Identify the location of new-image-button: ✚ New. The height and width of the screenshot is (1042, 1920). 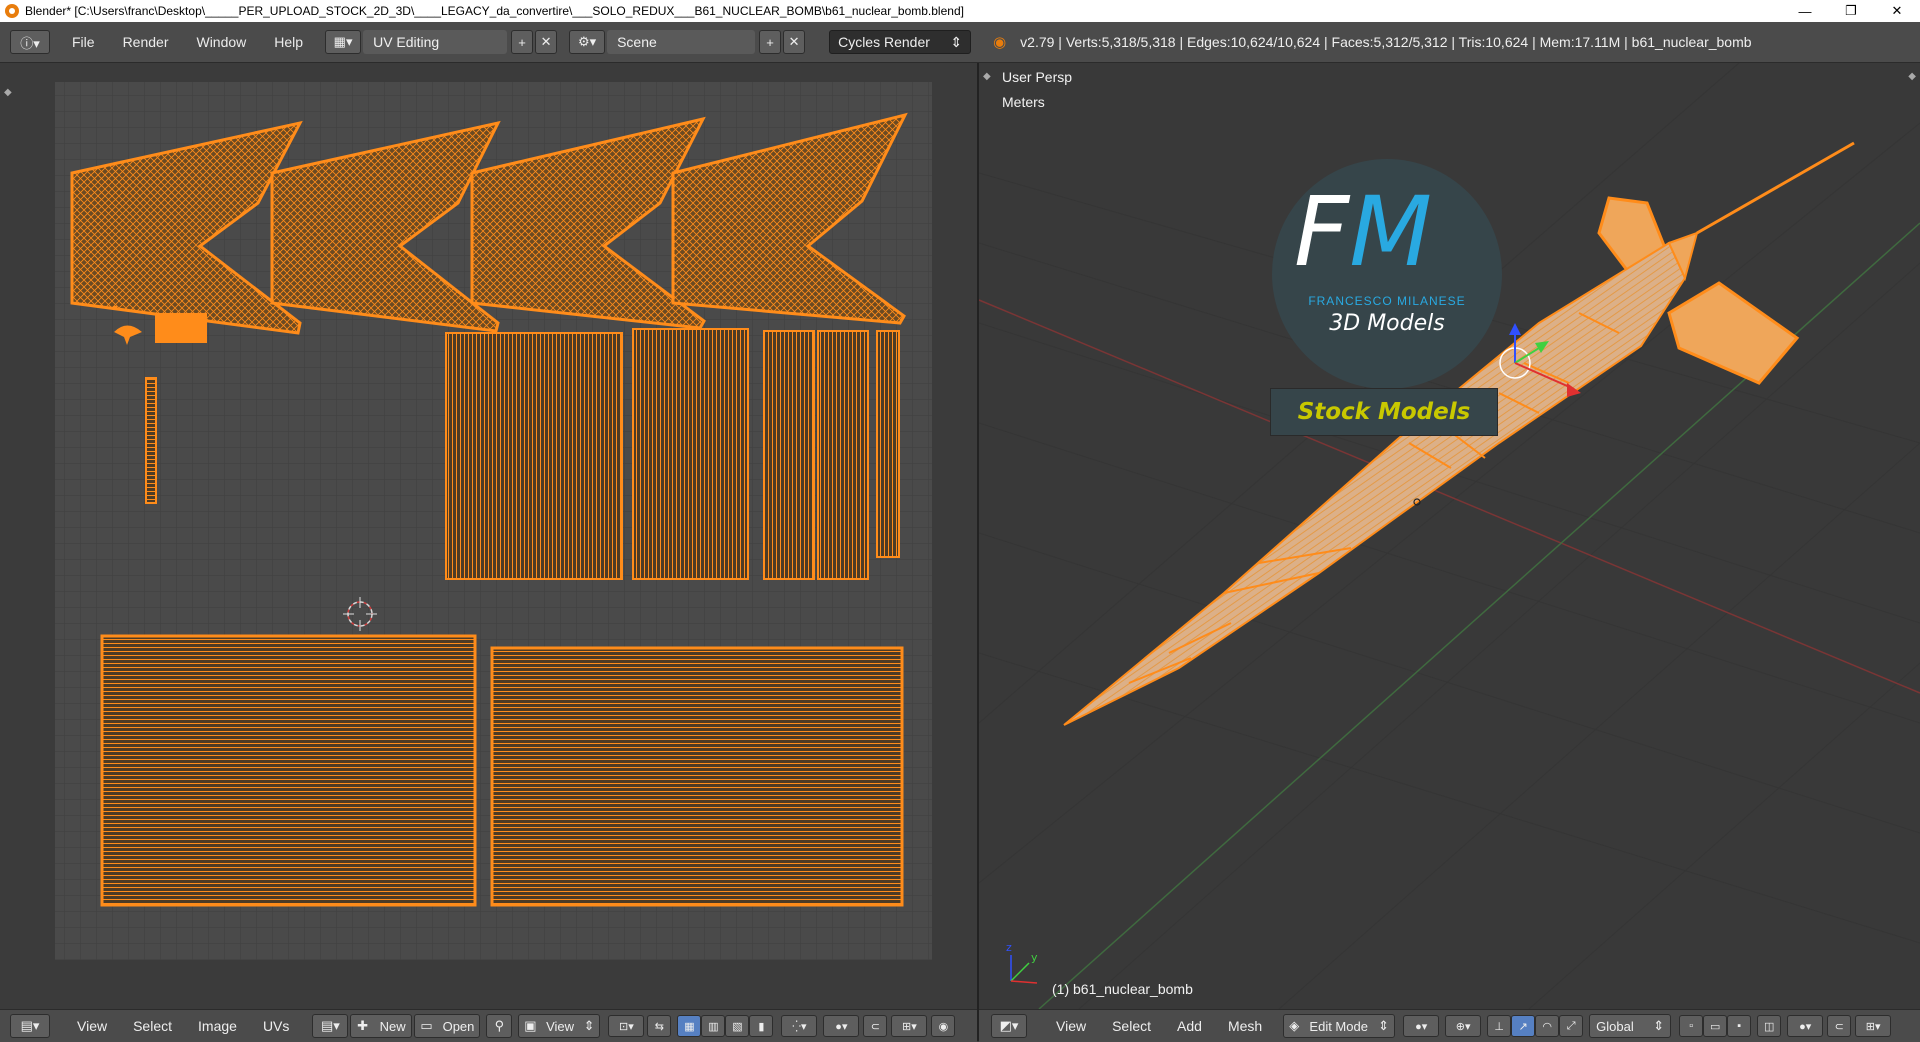
(381, 1026).